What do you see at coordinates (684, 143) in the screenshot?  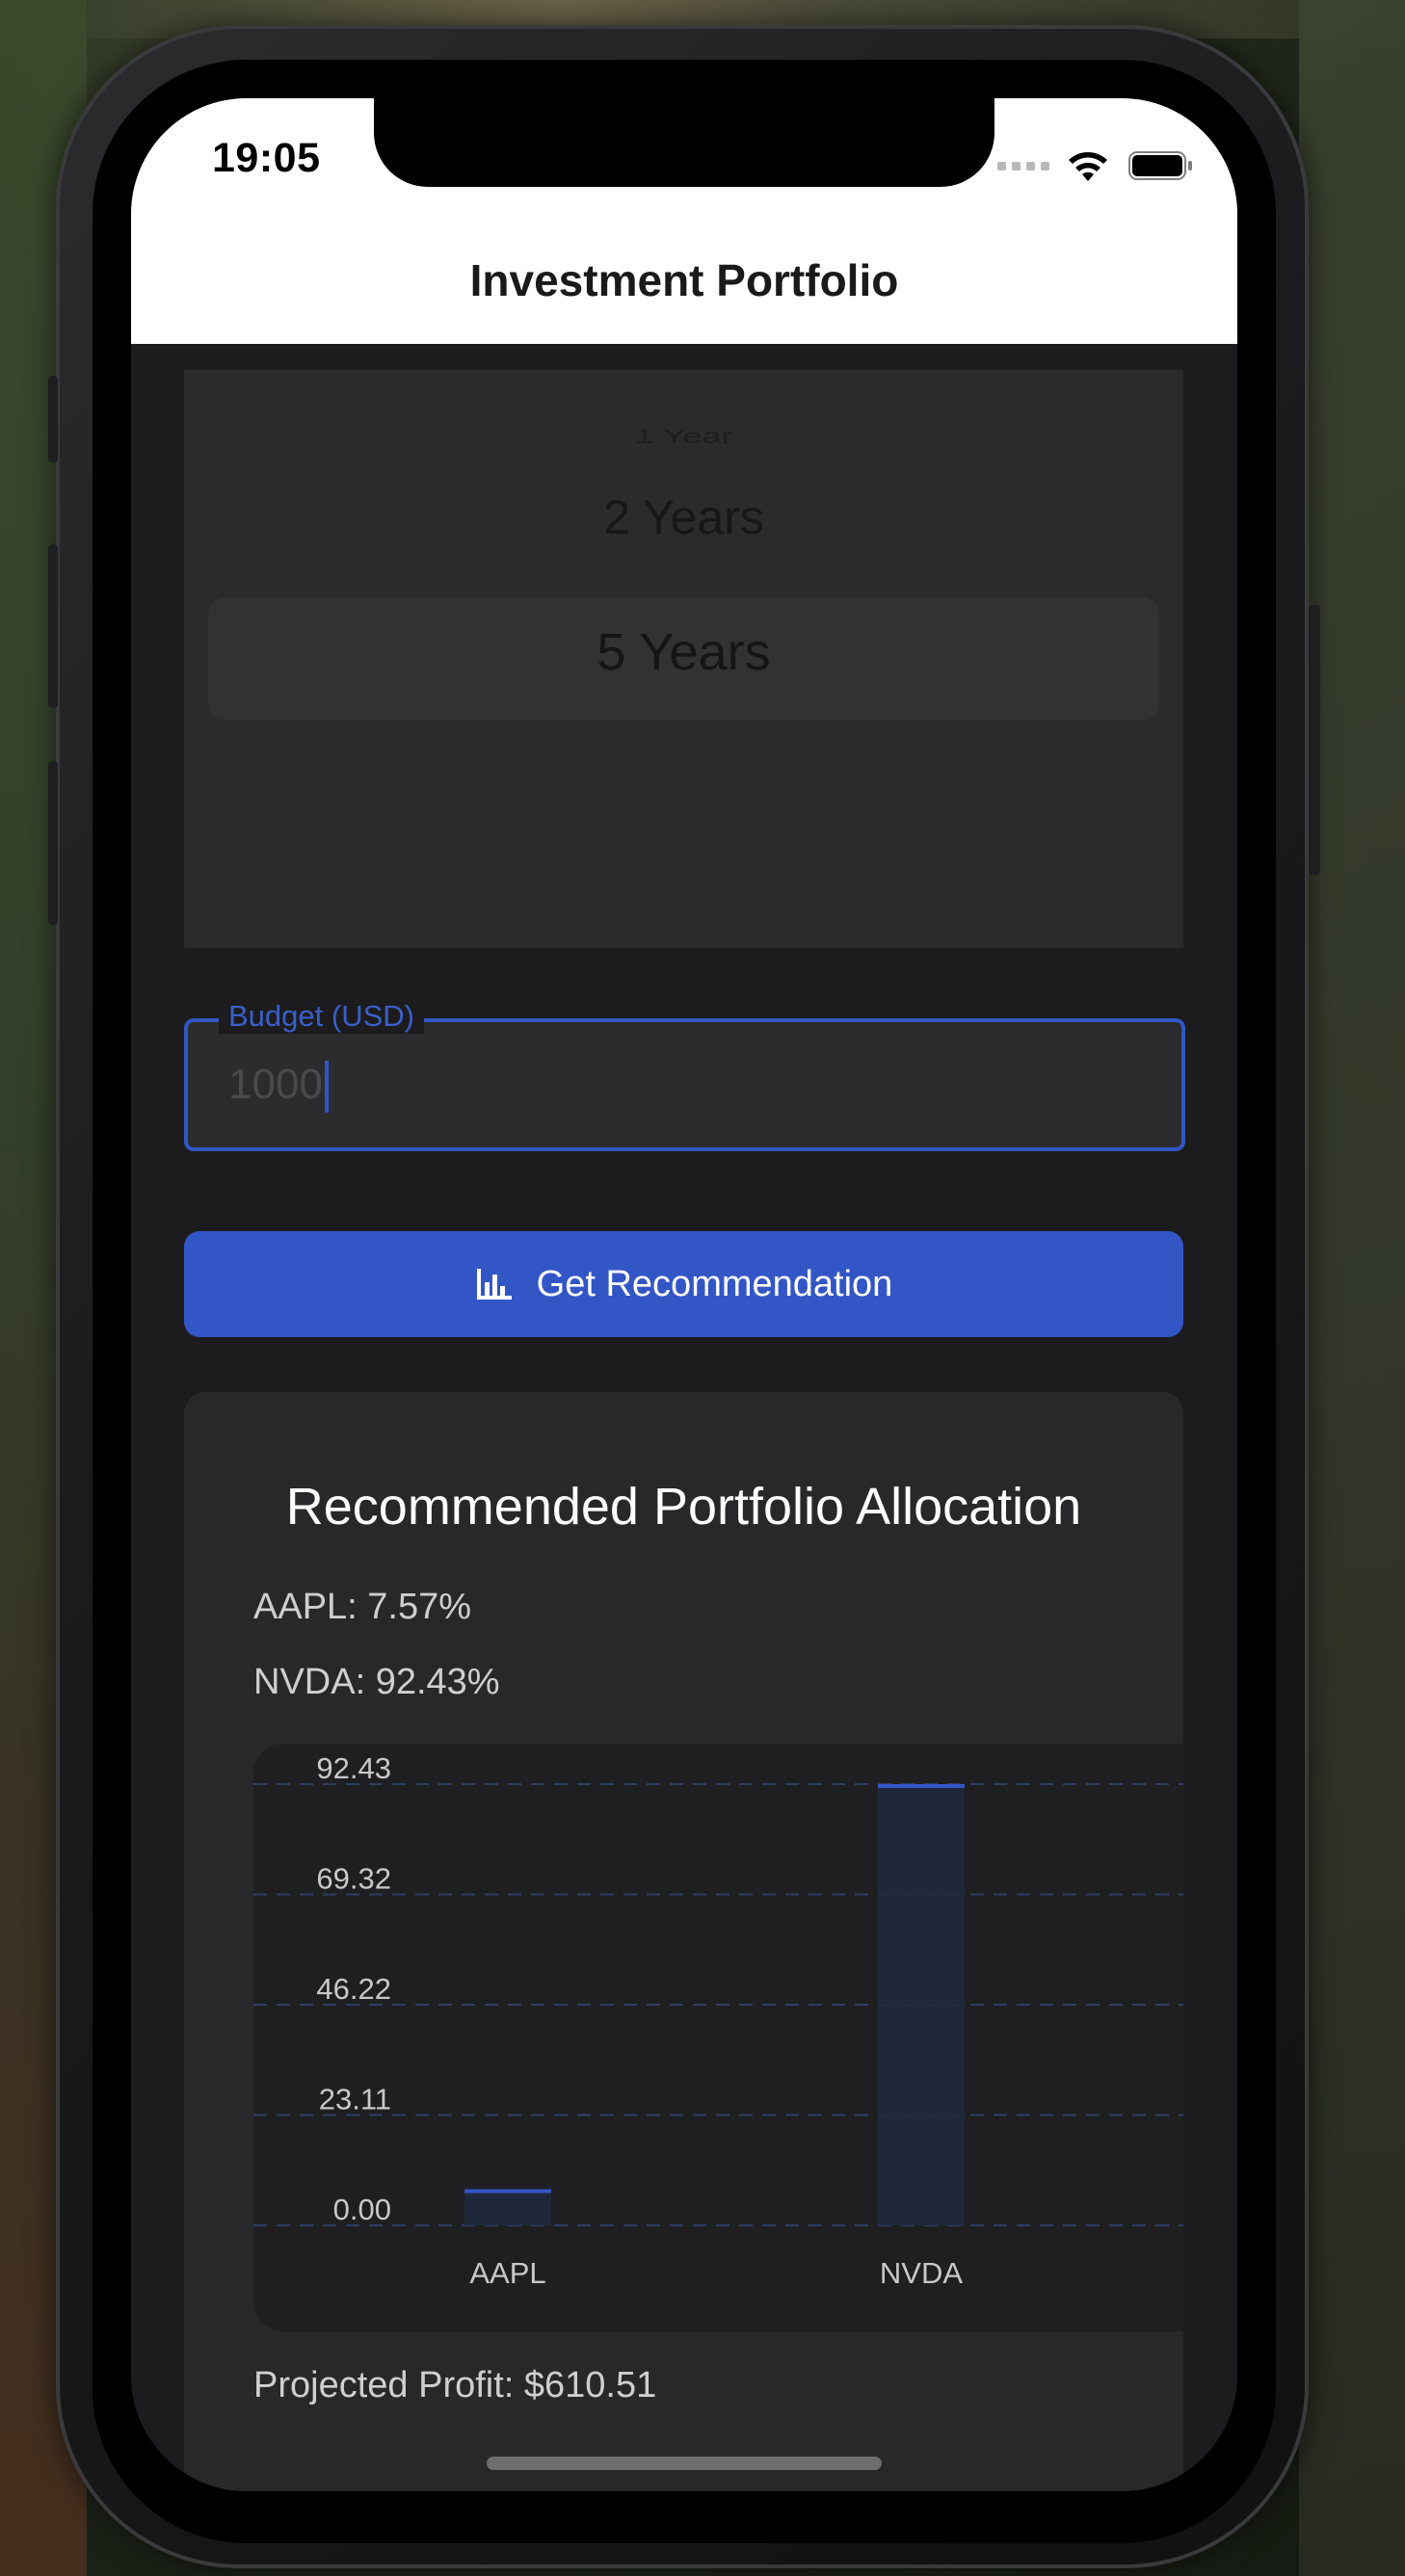 I see `notch` at bounding box center [684, 143].